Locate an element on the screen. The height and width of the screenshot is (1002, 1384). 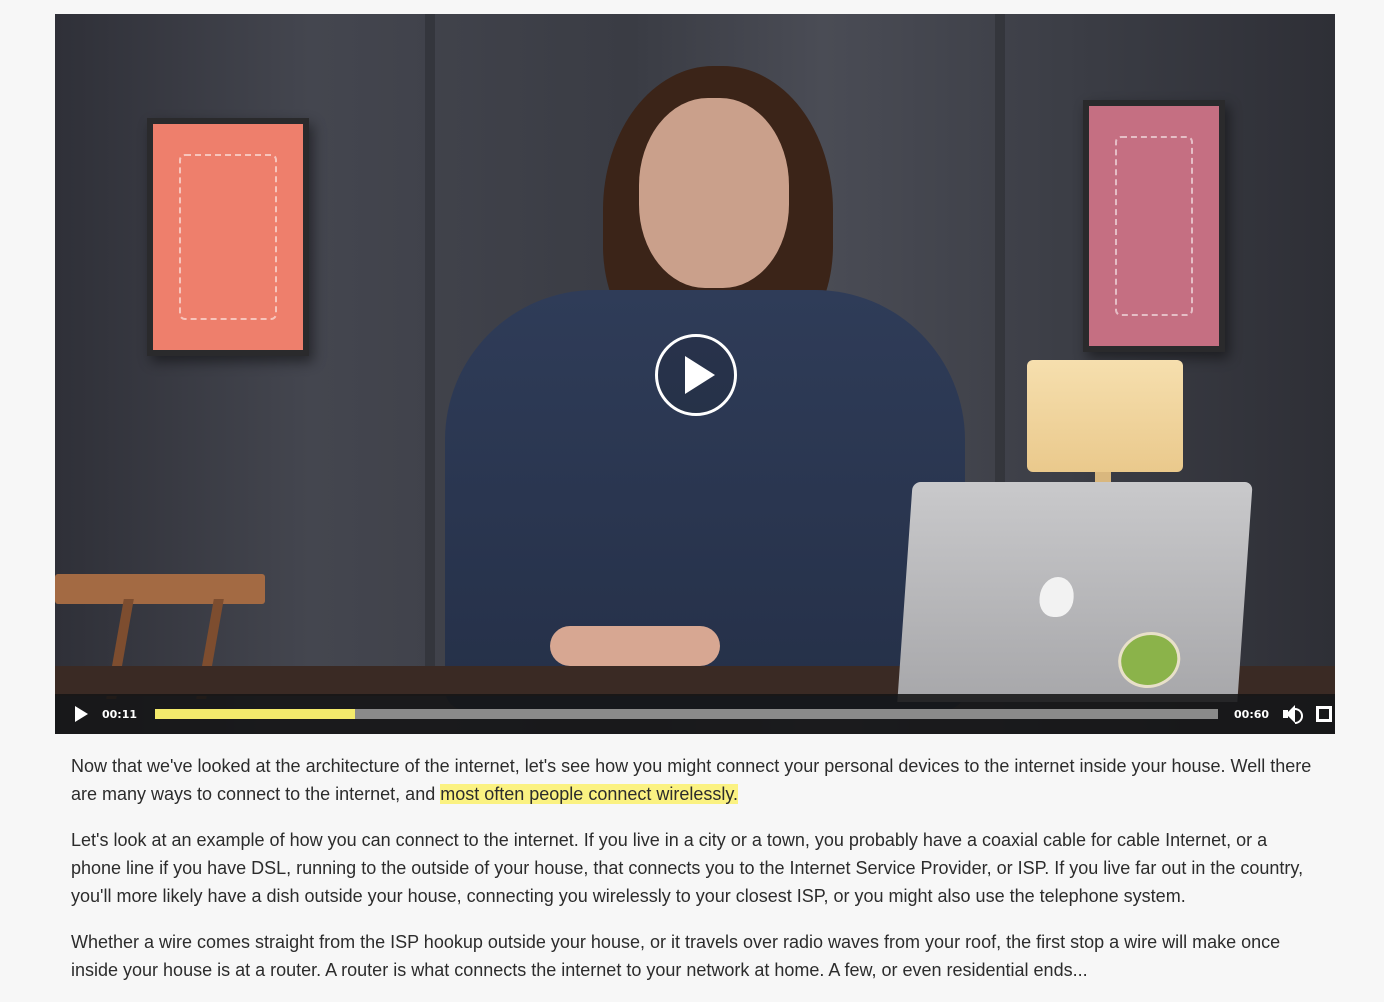
play-circle-icon is located at coordinates (700, 375).